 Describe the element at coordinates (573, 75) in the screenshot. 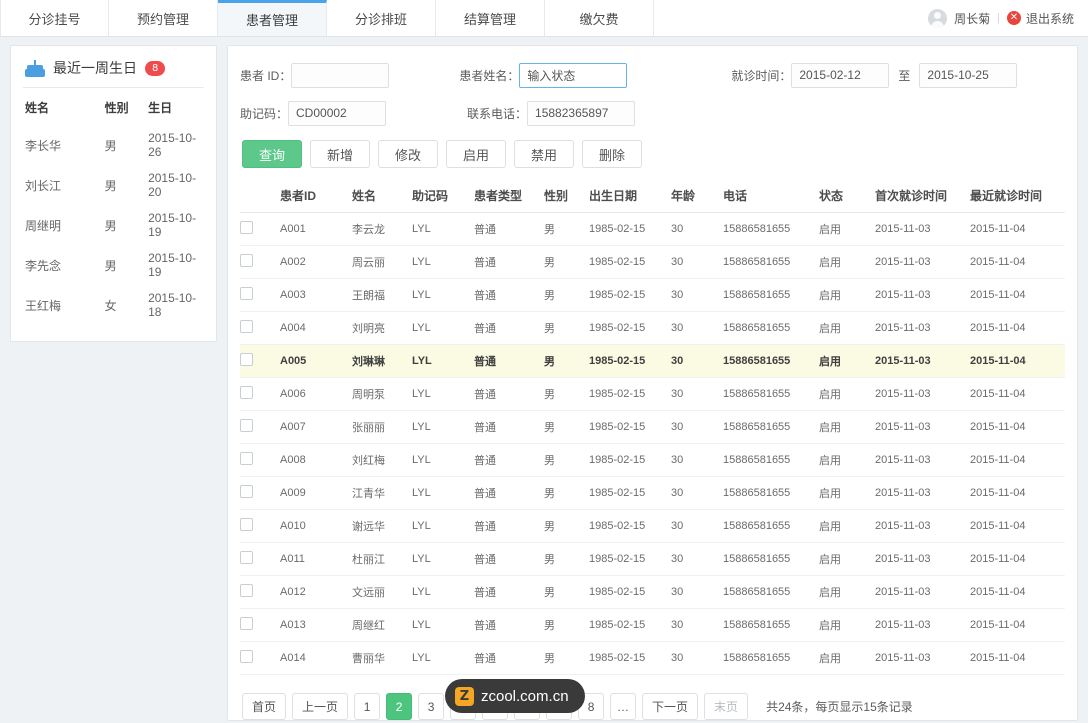

I see `patient-name-input` at that location.